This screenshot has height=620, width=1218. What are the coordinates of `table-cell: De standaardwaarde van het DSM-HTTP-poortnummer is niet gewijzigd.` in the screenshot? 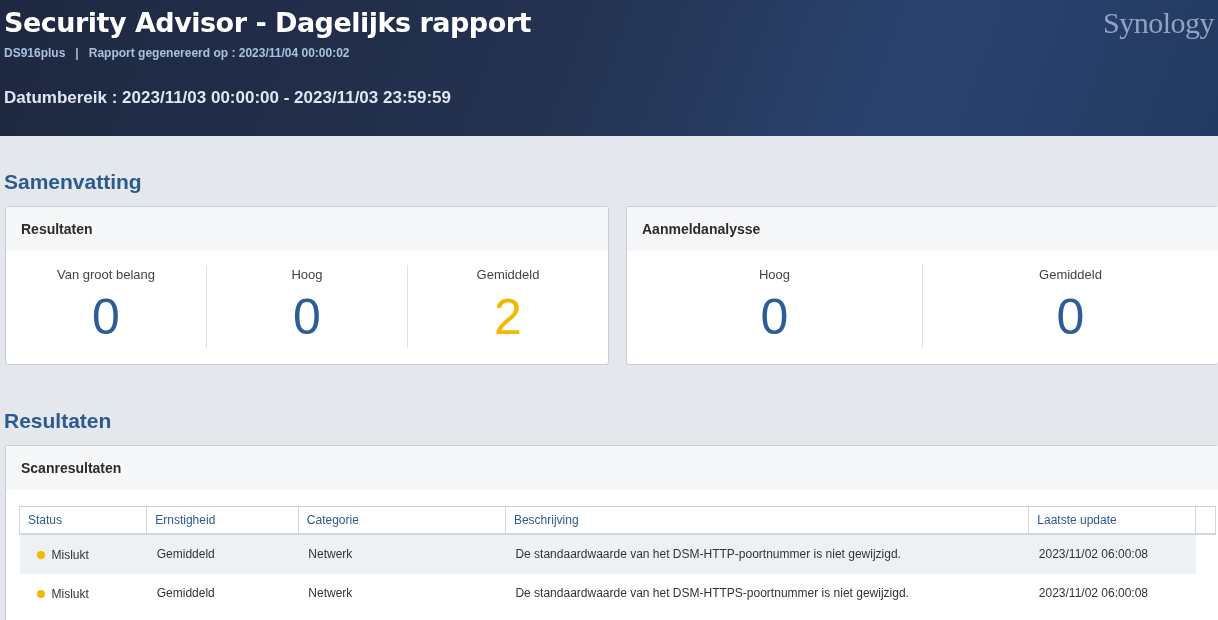 It's located at (767, 554).